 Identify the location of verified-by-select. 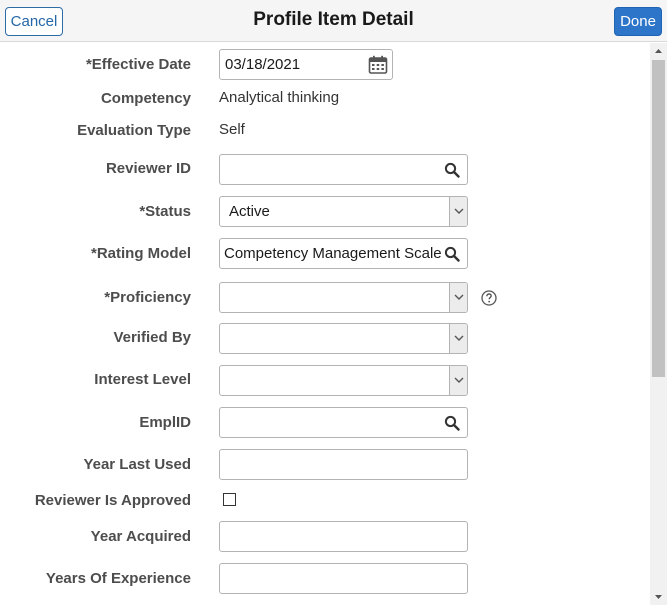
(343, 338).